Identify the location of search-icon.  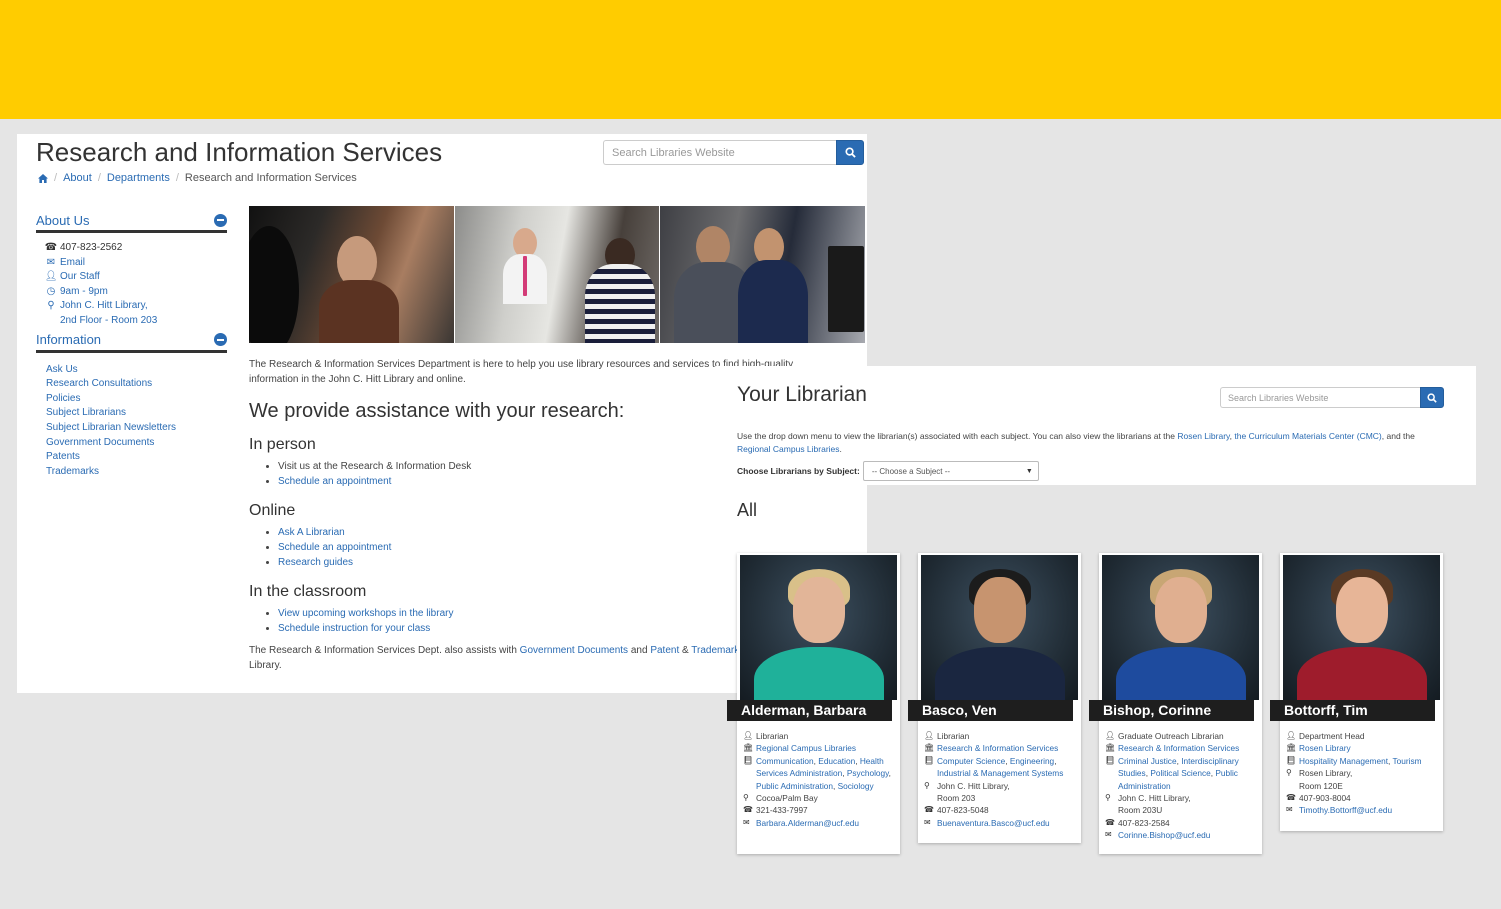
(1432, 397).